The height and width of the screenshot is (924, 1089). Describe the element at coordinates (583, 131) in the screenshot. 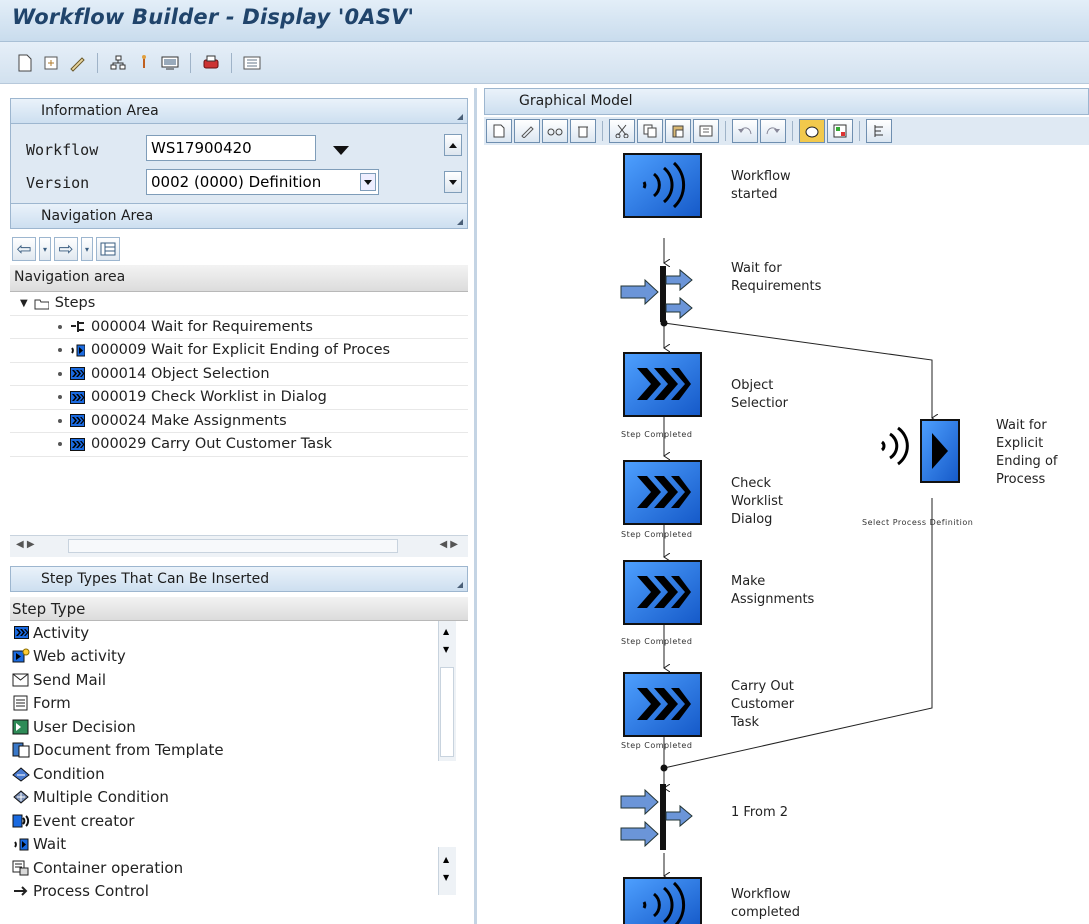

I see `delete-icon` at that location.